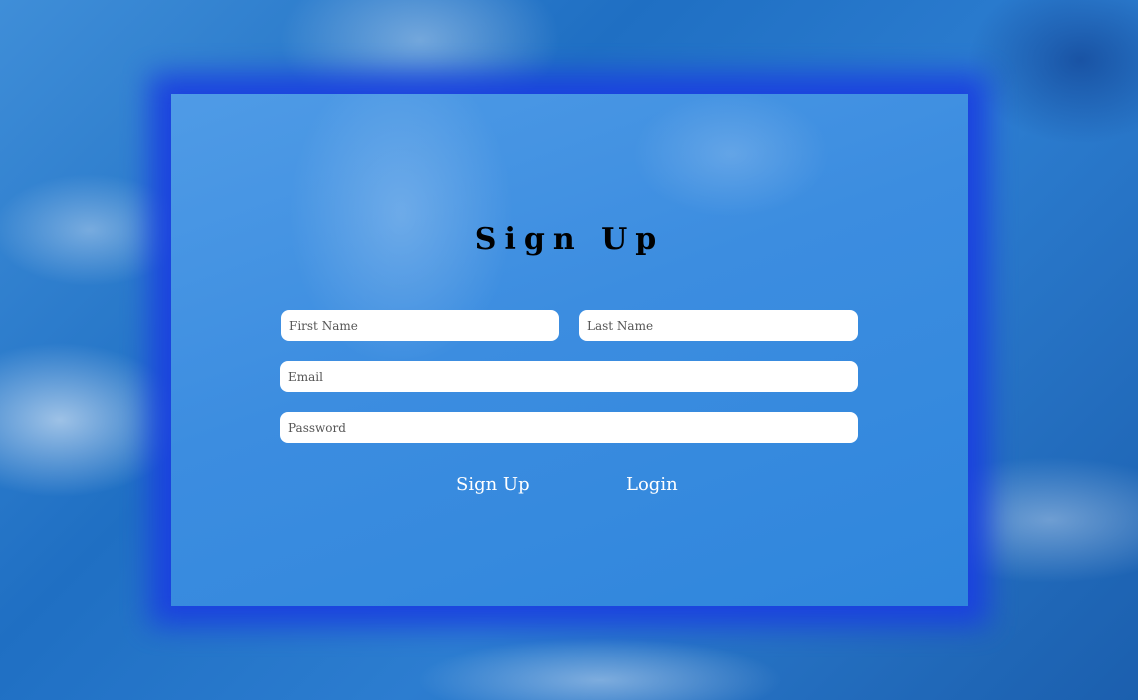 The width and height of the screenshot is (1138, 700). Describe the element at coordinates (569, 376) in the screenshot. I see `email-input` at that location.